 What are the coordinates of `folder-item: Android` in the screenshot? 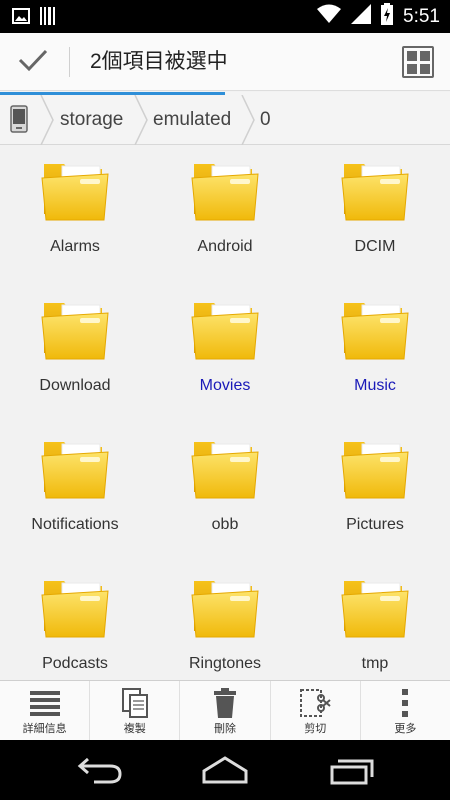 It's located at (225, 215).